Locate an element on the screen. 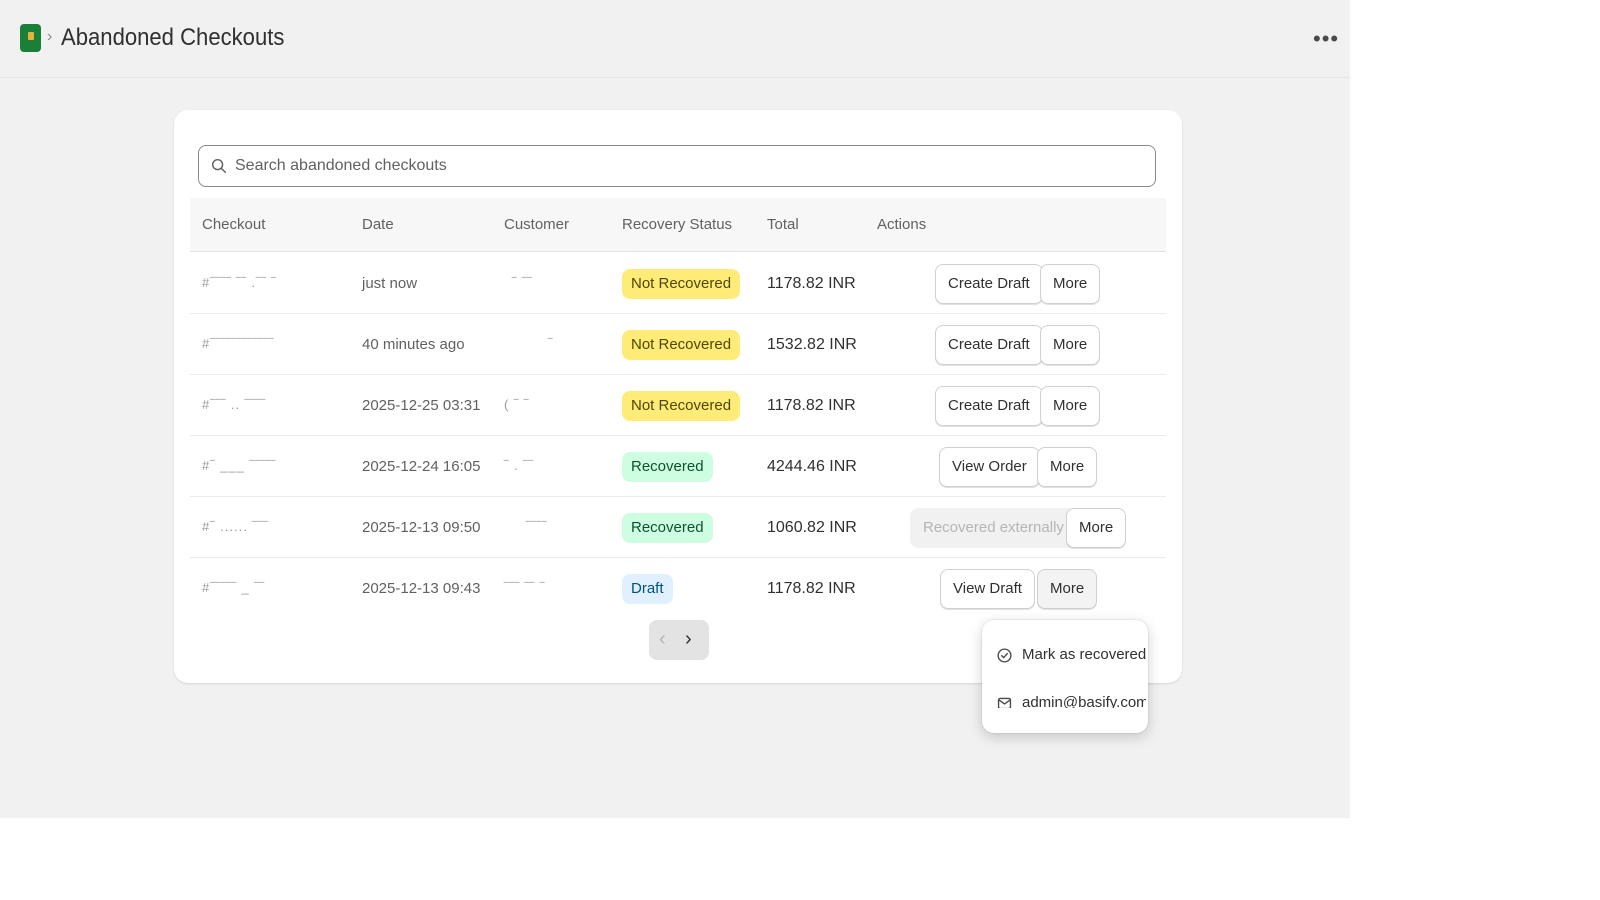 The image size is (1600, 900). checkout-date: 2025-12-13 09:50 is located at coordinates (421, 527).